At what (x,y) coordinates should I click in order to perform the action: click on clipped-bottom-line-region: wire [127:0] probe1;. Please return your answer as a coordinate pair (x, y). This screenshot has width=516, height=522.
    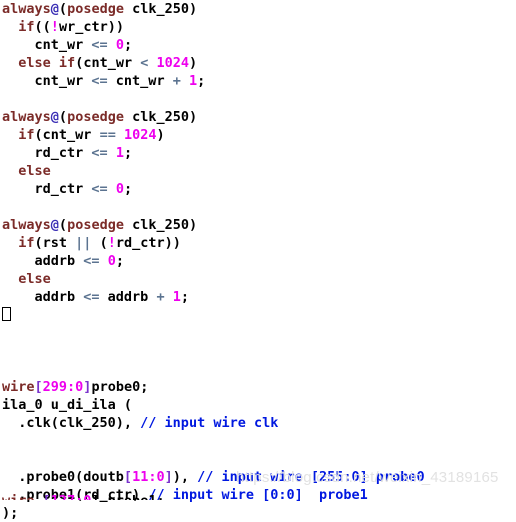
    Looking at the image, I should click on (258, 496).